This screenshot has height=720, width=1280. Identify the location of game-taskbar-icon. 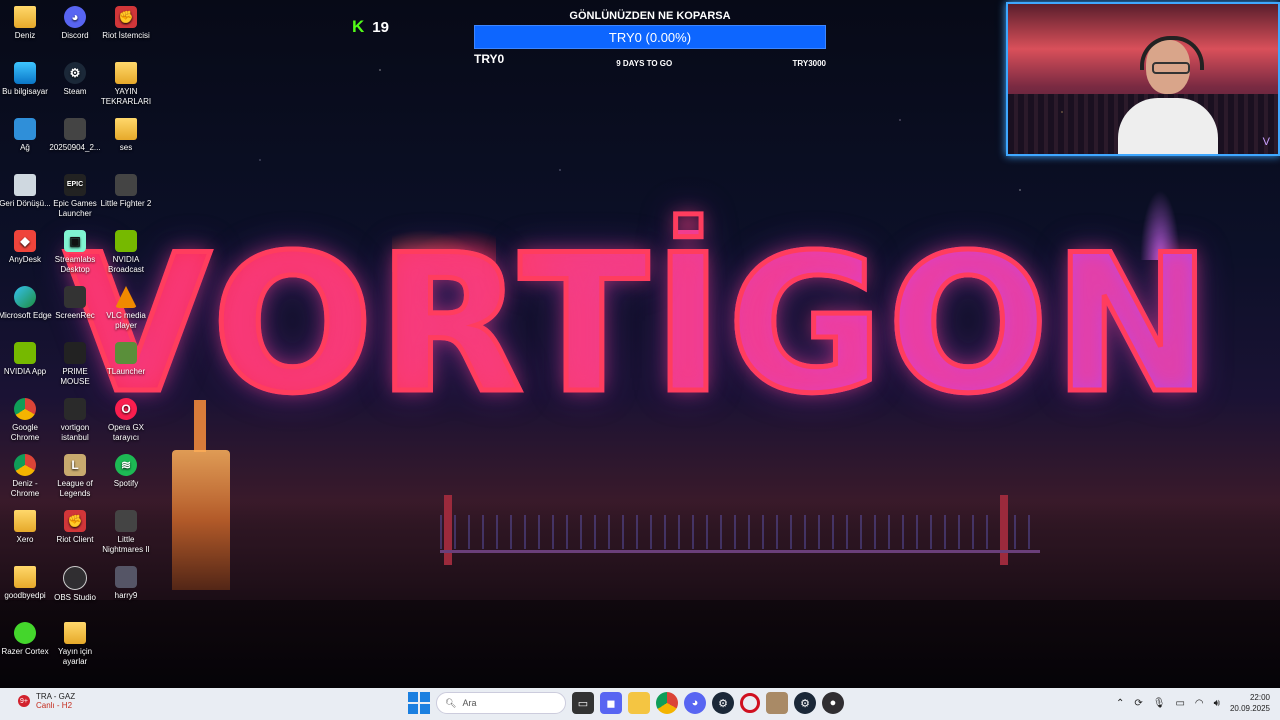
(777, 703).